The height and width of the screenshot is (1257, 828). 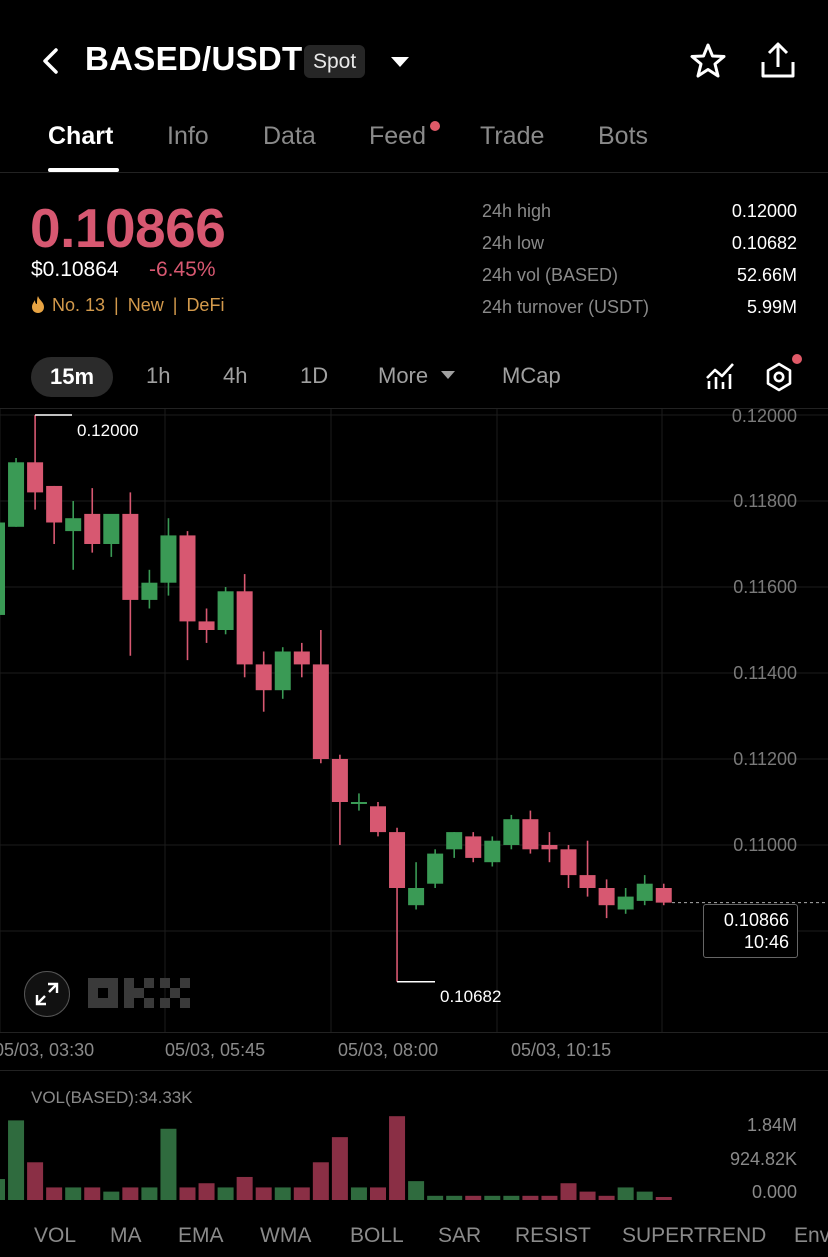 What do you see at coordinates (235, 376) in the screenshot?
I see `timeframe-4h: 4h` at bounding box center [235, 376].